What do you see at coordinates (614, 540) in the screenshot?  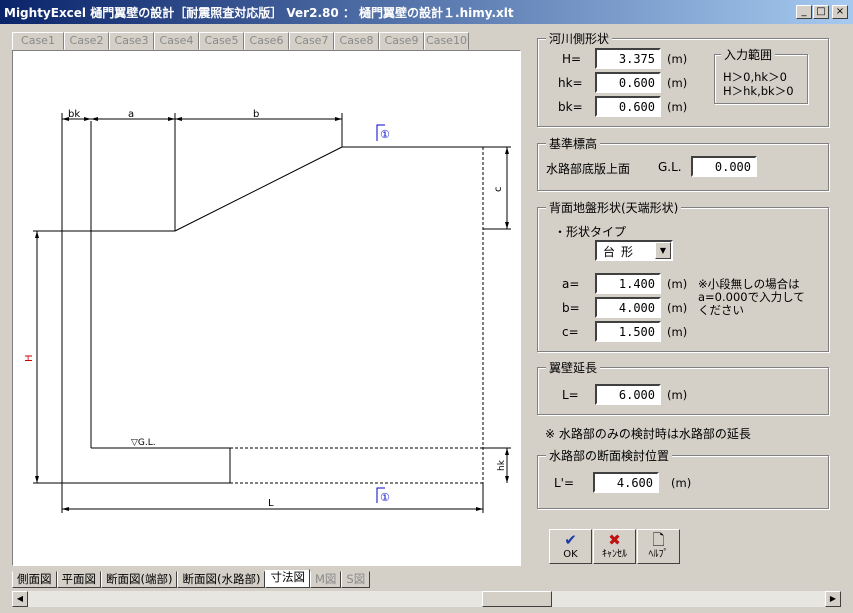 I see `cross-icon: ✖` at bounding box center [614, 540].